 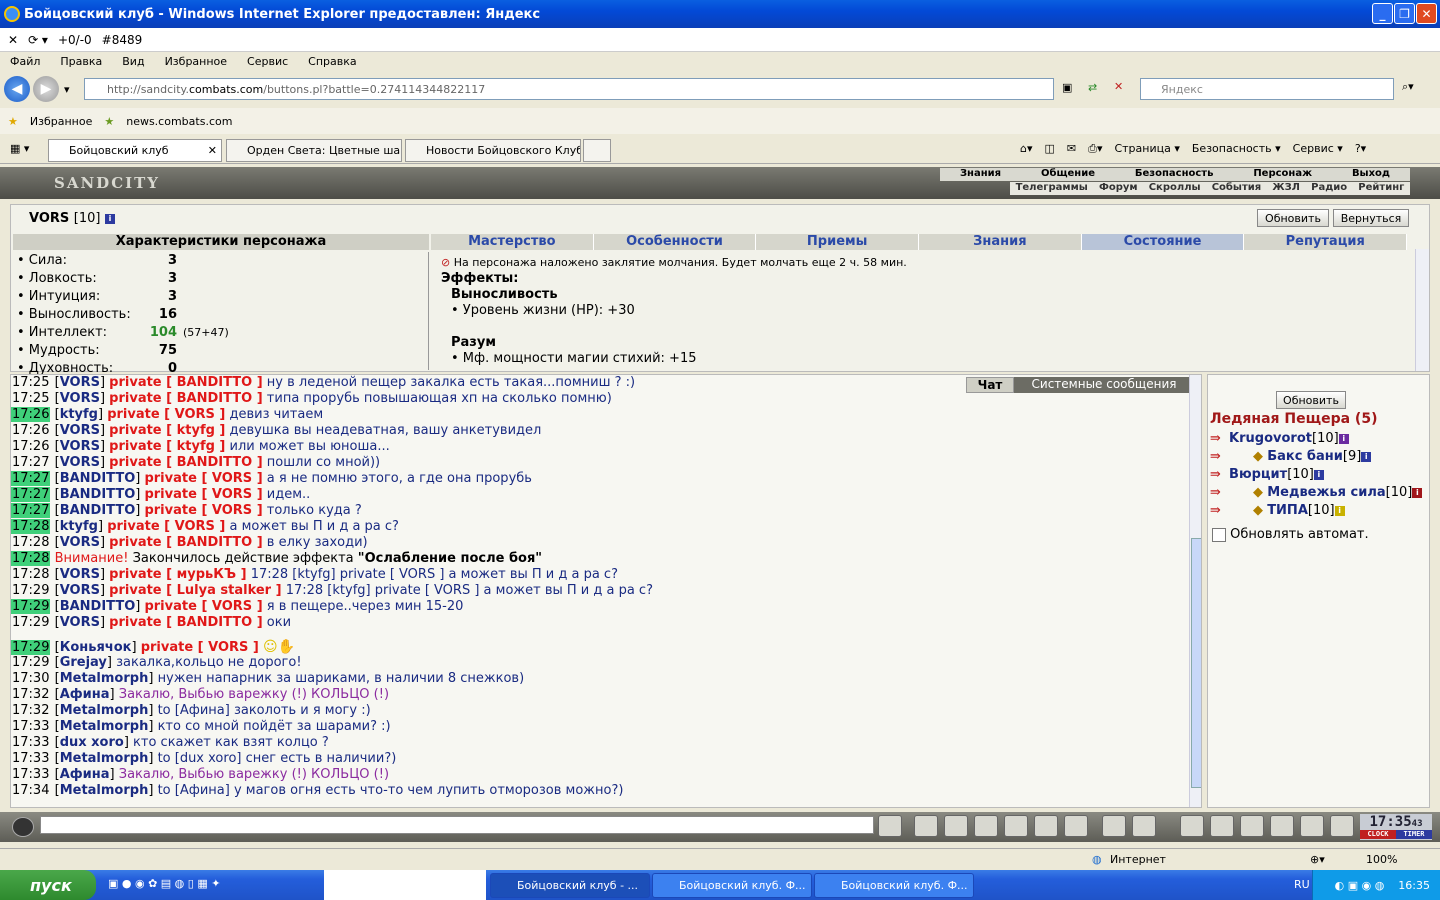 I want to click on protected-mode-icon: ⊕▾, so click(x=1317, y=859).